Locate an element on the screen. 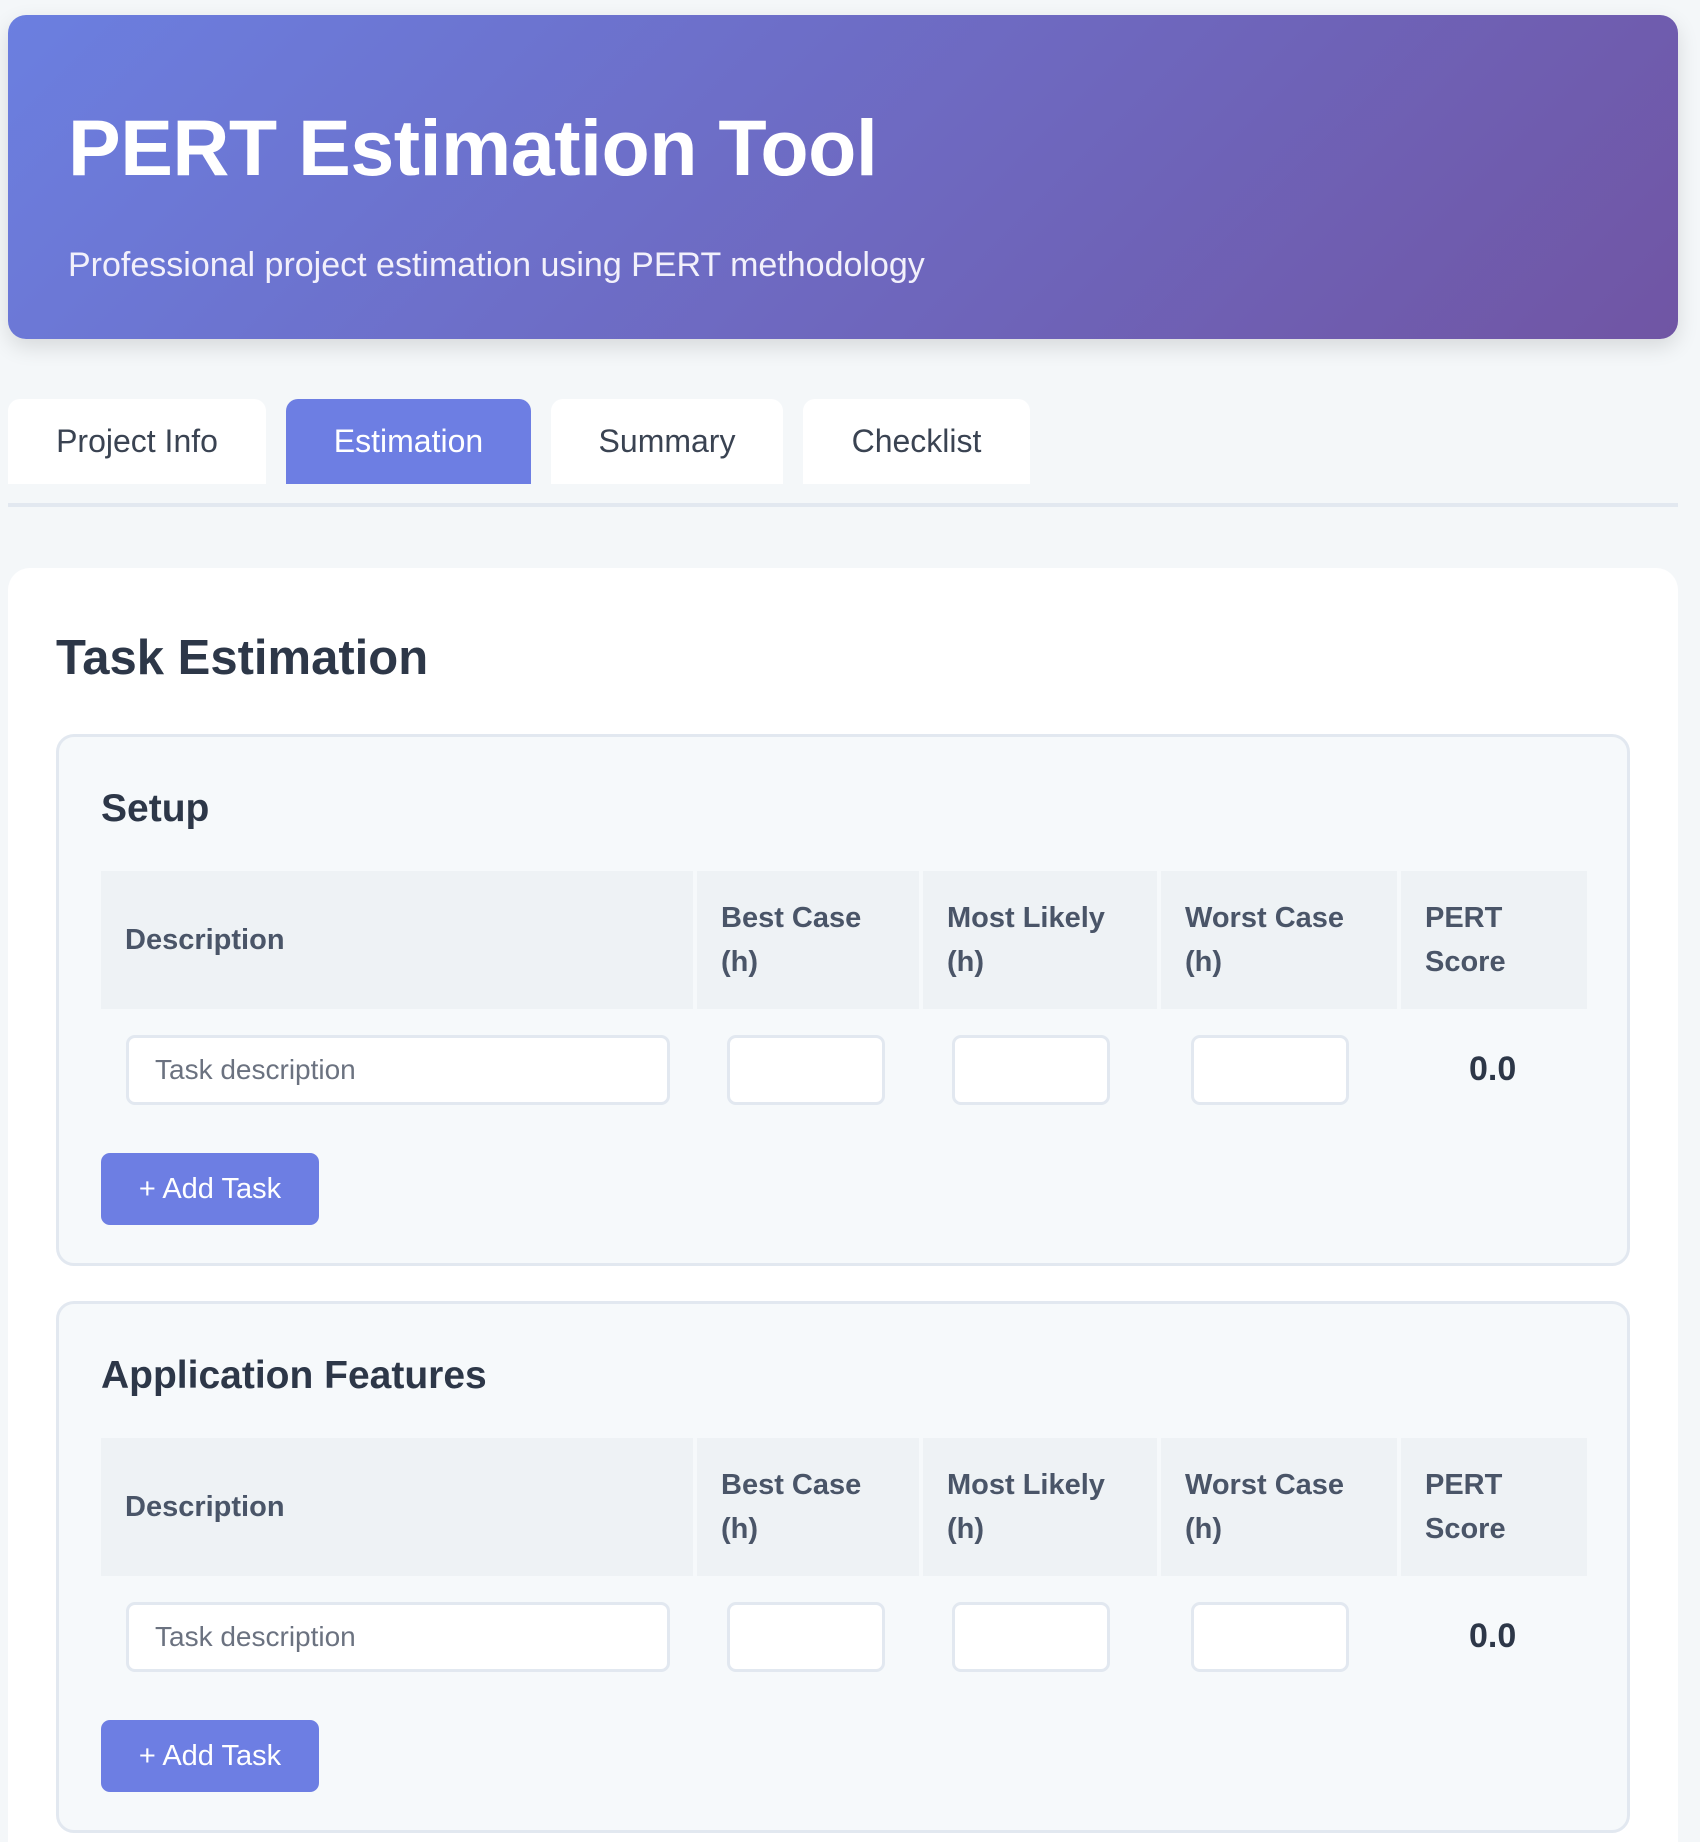  section-title: Application Features is located at coordinates (294, 1375).